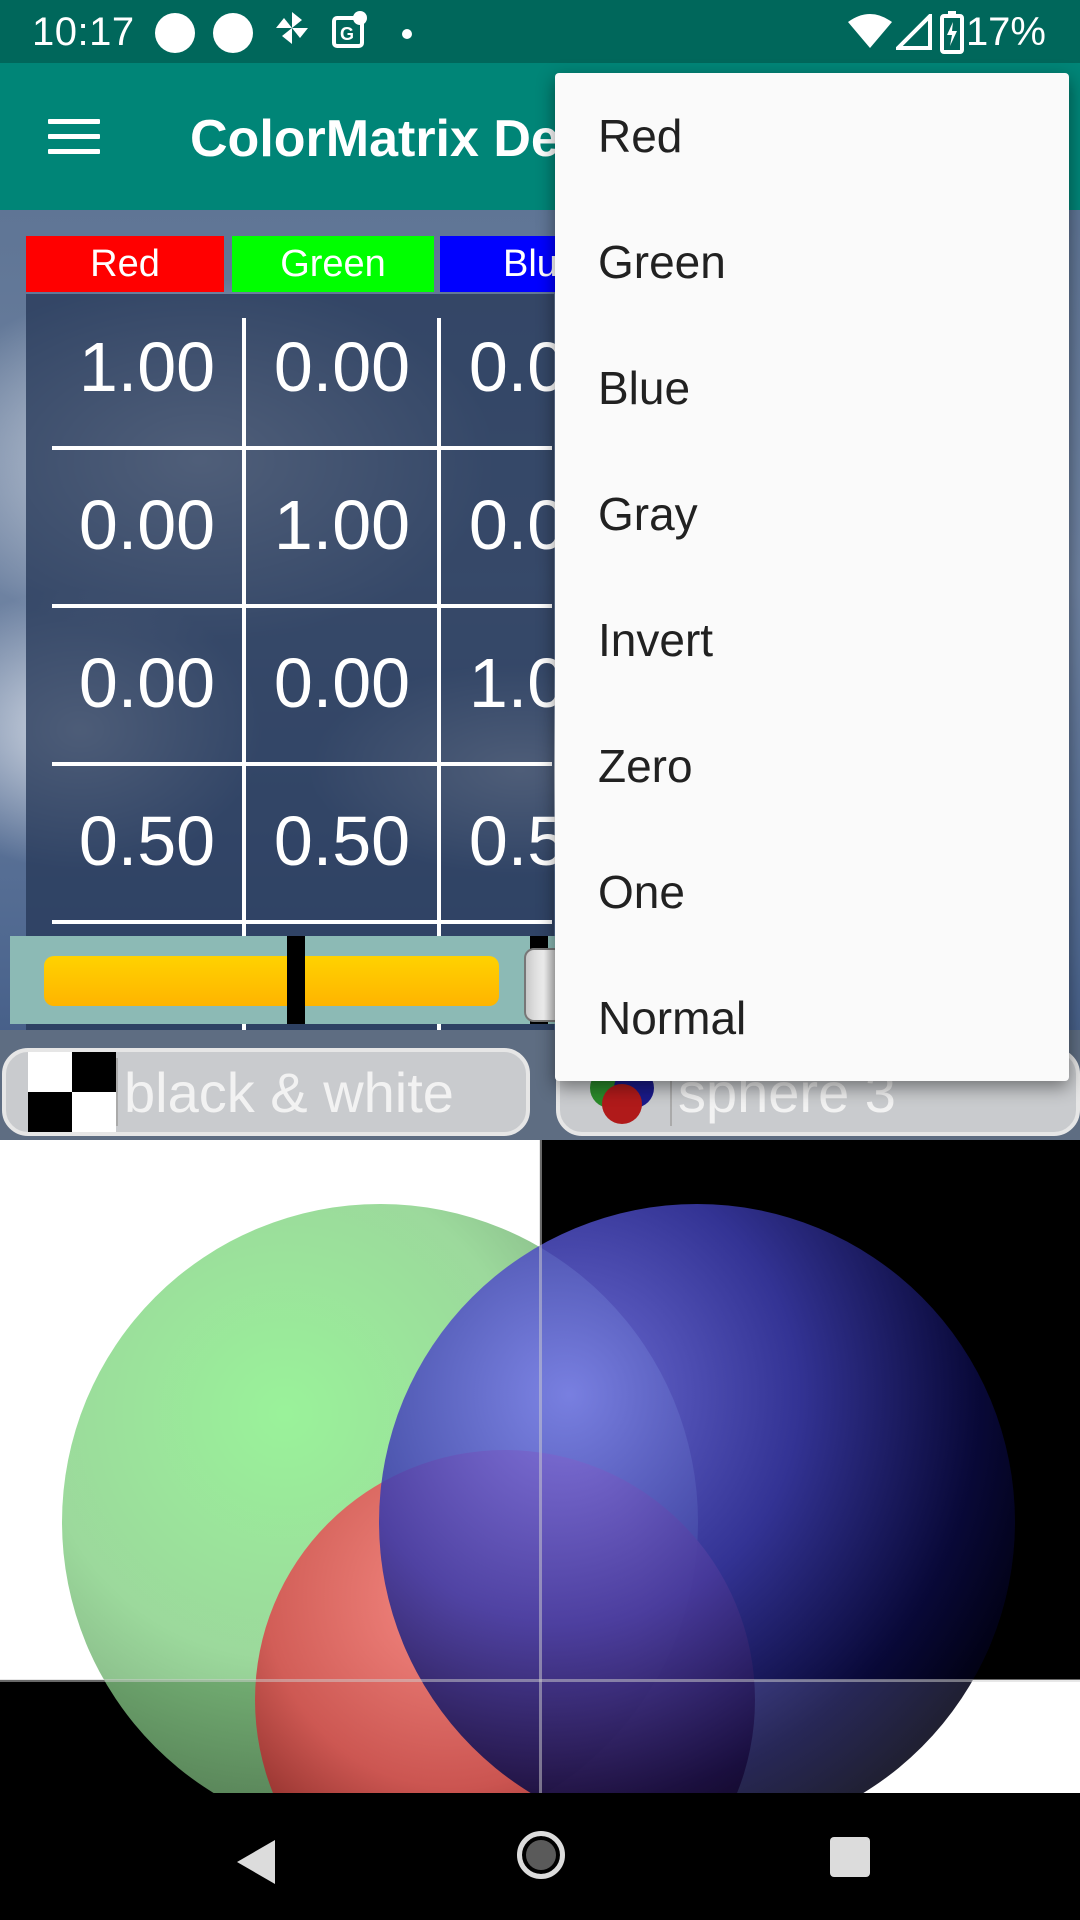 This screenshot has height=1920, width=1080. I want to click on pattern-selector: black & white, so click(266, 1092).